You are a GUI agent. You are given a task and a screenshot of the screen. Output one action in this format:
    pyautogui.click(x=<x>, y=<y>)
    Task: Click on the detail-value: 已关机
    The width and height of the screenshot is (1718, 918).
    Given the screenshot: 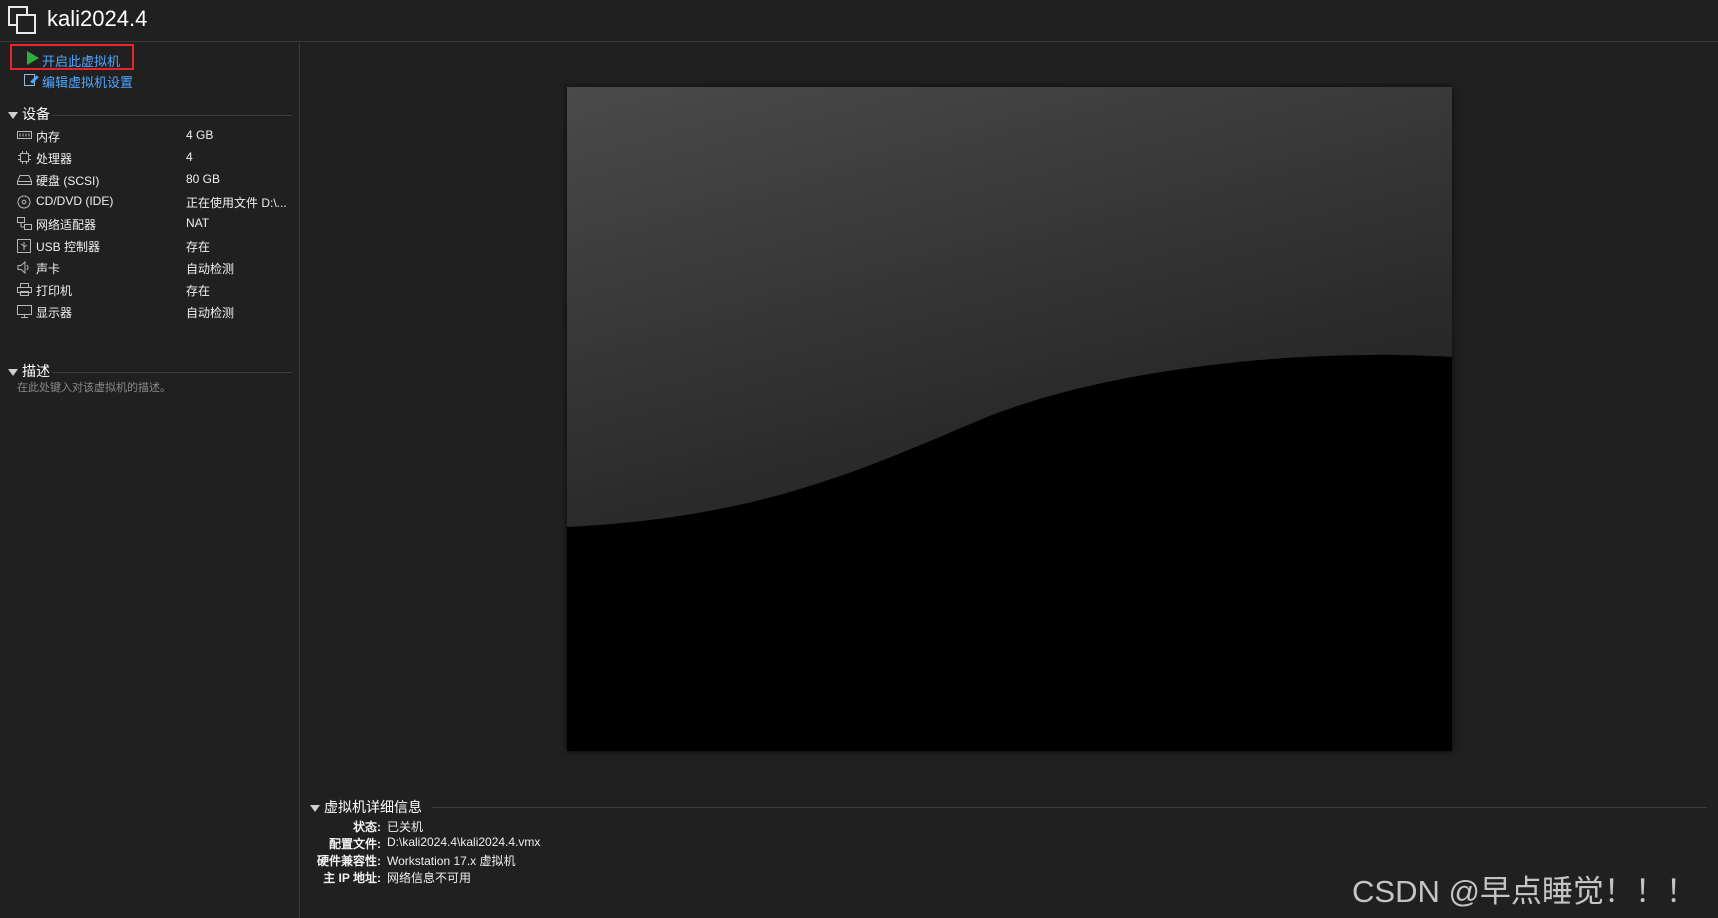 What is the action you would take?
    pyautogui.click(x=405, y=827)
    